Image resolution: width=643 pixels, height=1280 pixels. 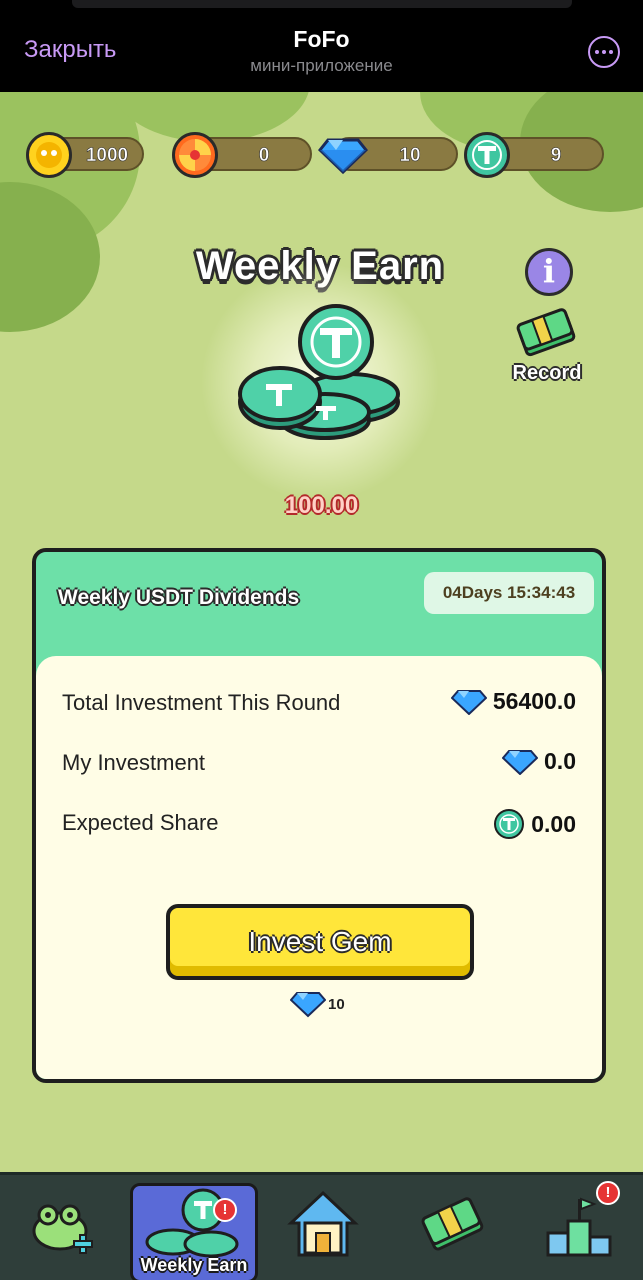 What do you see at coordinates (107, 156) in the screenshot?
I see `coins-value: 1000` at bounding box center [107, 156].